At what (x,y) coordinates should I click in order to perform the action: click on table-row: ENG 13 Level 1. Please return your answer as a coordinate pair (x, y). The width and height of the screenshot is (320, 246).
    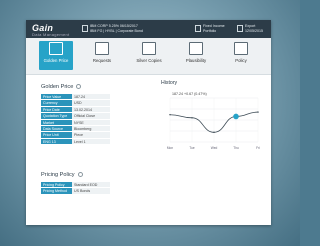
    Looking at the image, I should click on (75, 142).